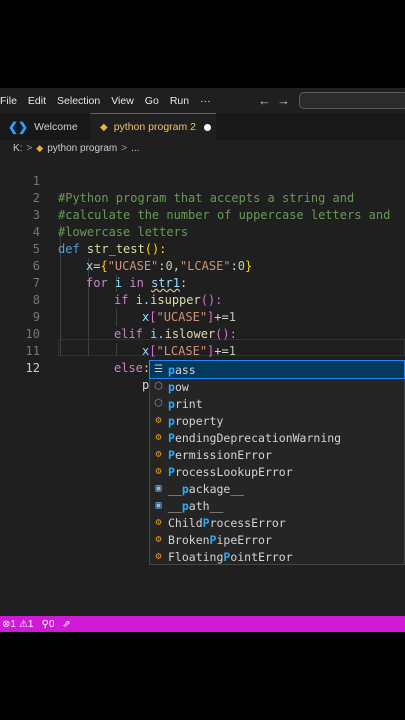 The image size is (405, 720). What do you see at coordinates (202, 299) in the screenshot?
I see `code-line: 8 x["UCASE"]+=1` at bounding box center [202, 299].